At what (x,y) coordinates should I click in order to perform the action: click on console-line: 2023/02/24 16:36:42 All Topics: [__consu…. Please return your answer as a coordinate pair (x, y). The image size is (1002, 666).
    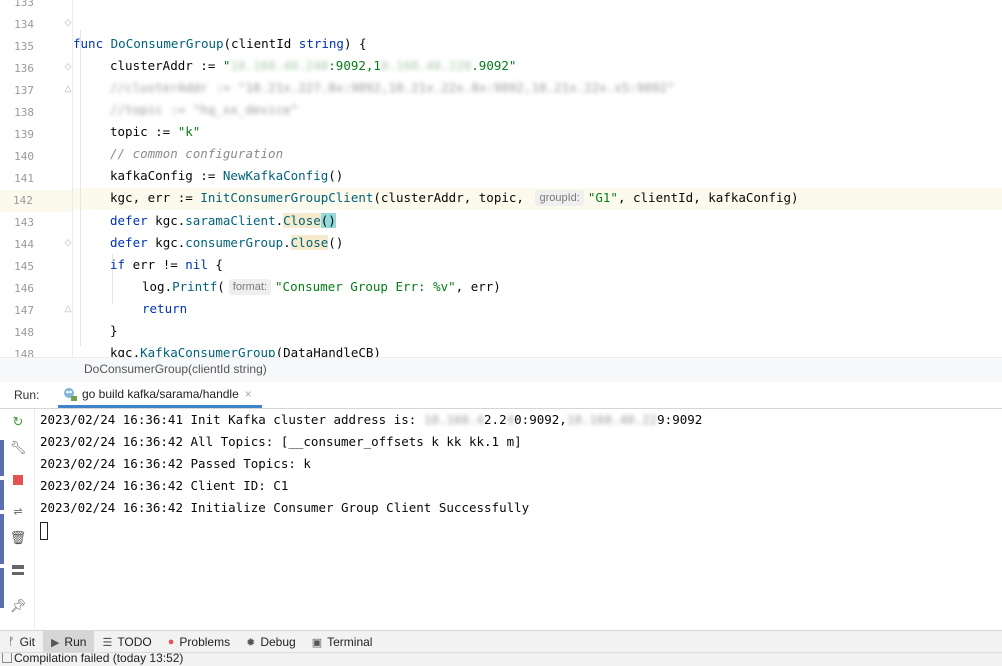
    Looking at the image, I should click on (281, 441).